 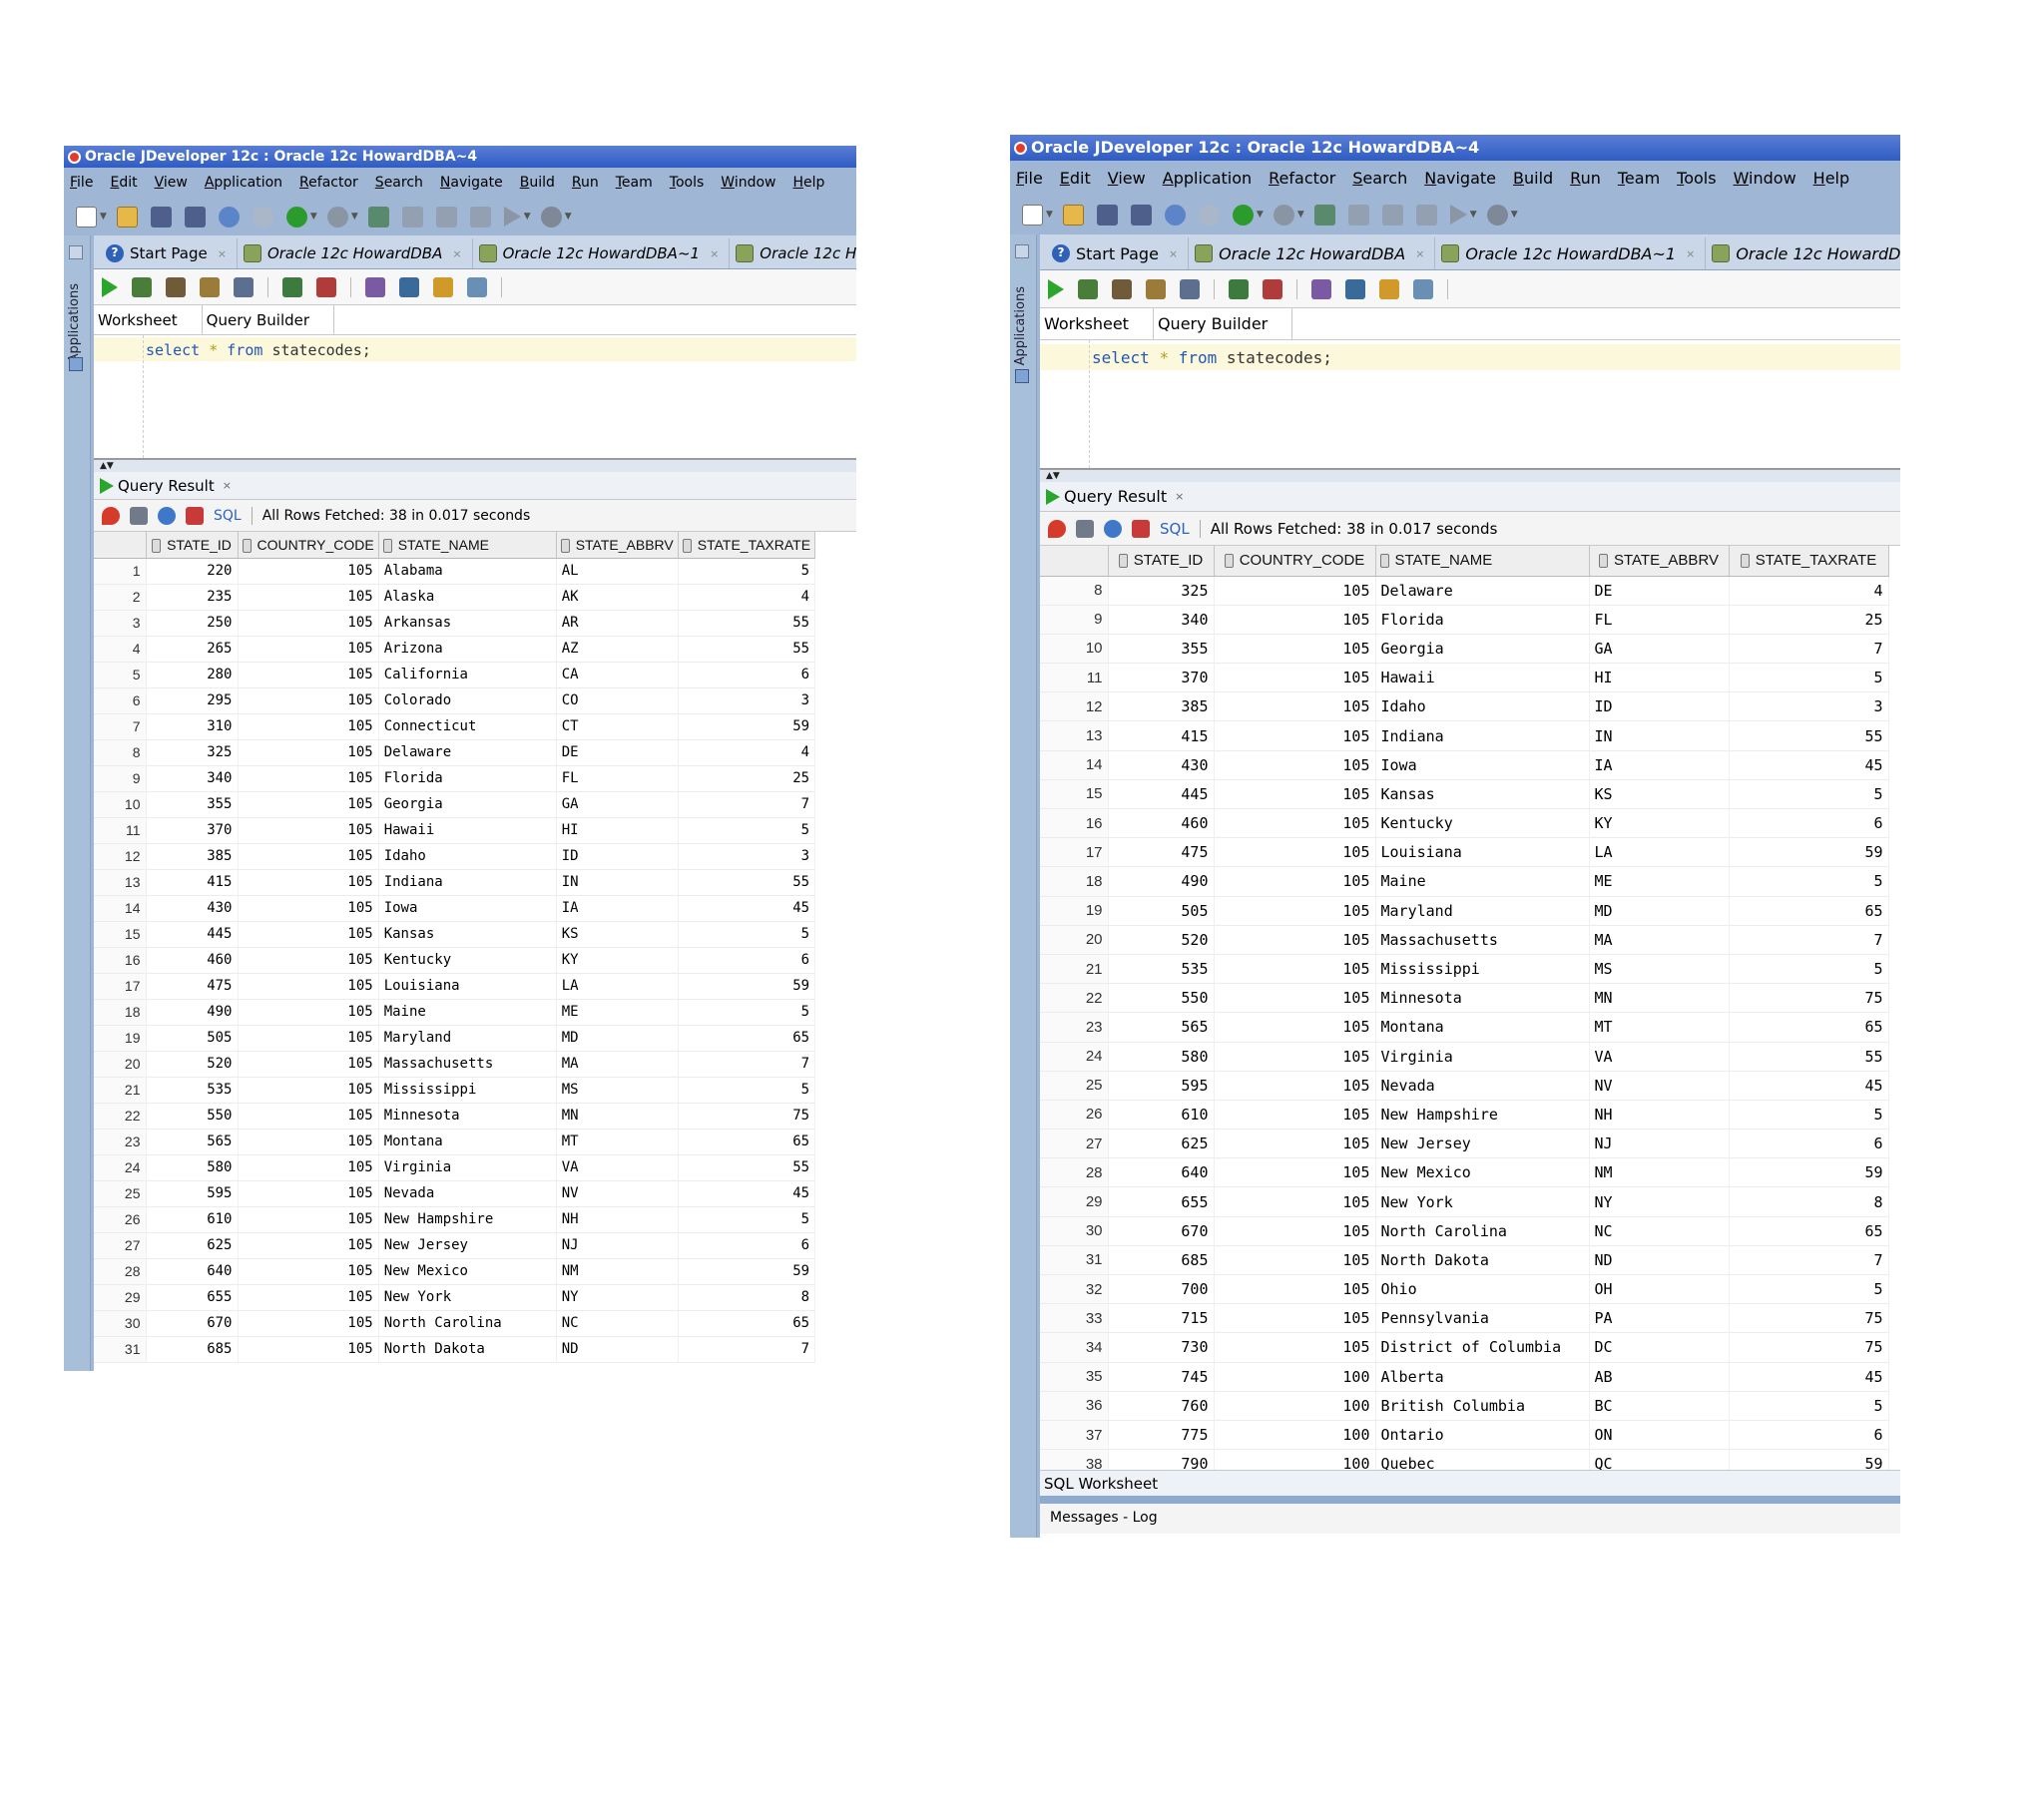 I want to click on build-icon, so click(x=412, y=216).